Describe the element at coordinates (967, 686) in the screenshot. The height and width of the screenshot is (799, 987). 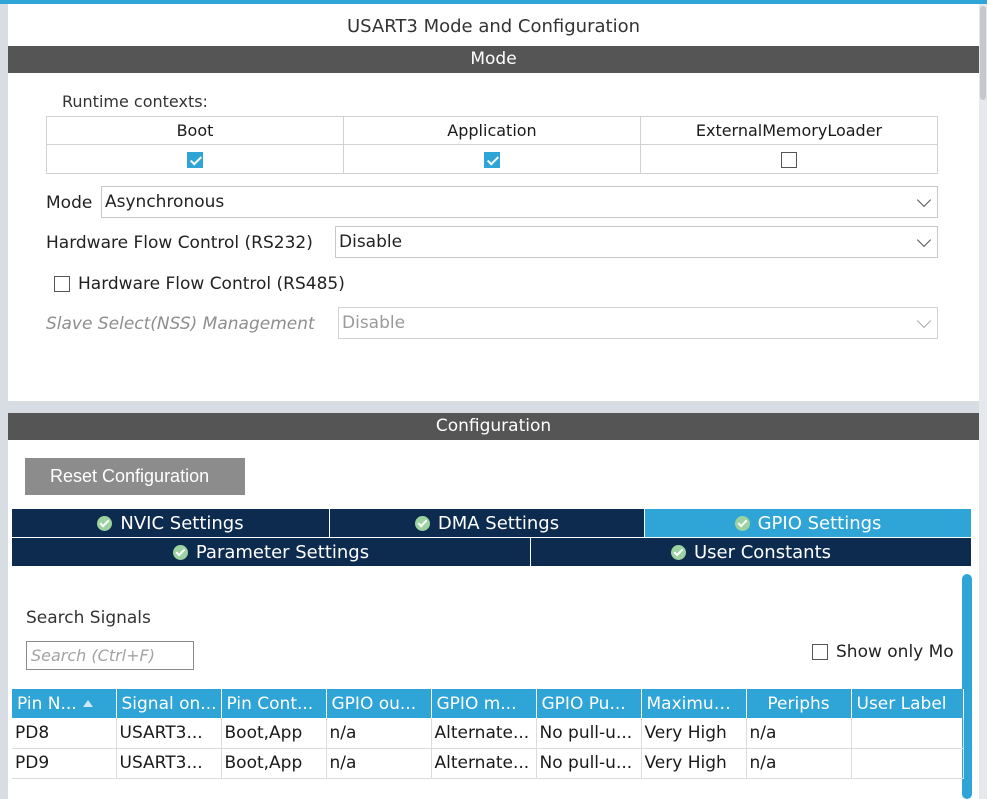
I see `panel-scrollbar` at that location.